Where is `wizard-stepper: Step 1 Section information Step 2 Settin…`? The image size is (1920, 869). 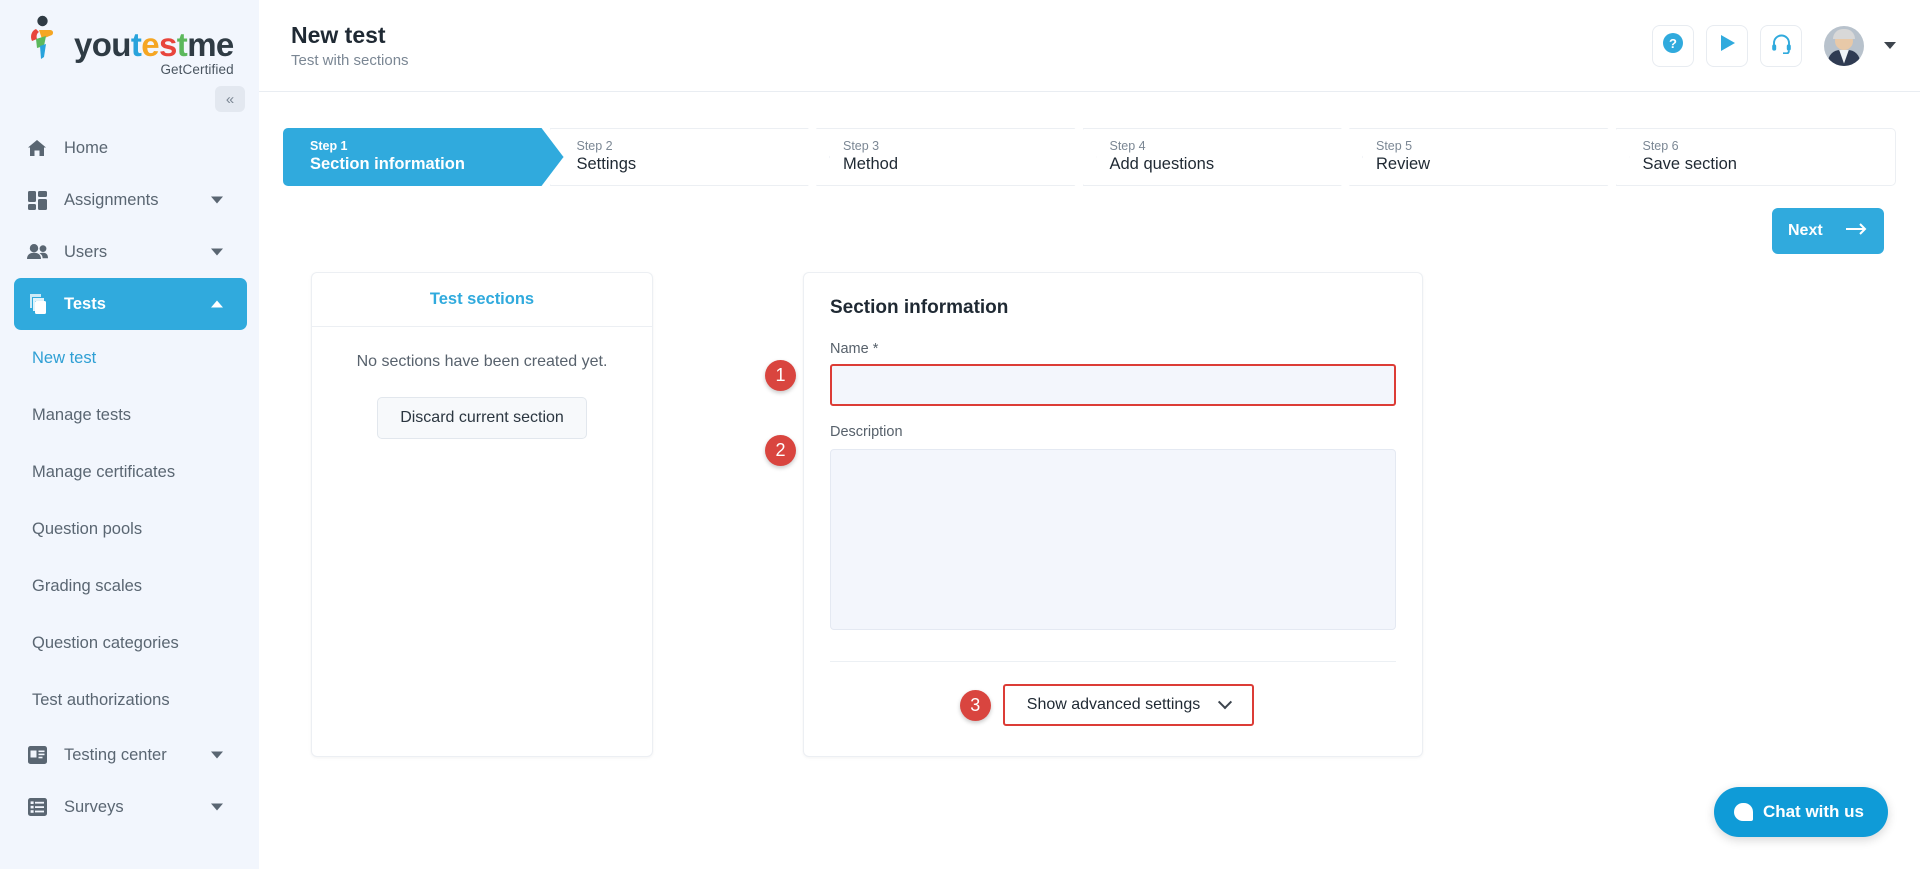
wizard-stepper: Step 1 Section information Step 2 Settin… is located at coordinates (1089, 157).